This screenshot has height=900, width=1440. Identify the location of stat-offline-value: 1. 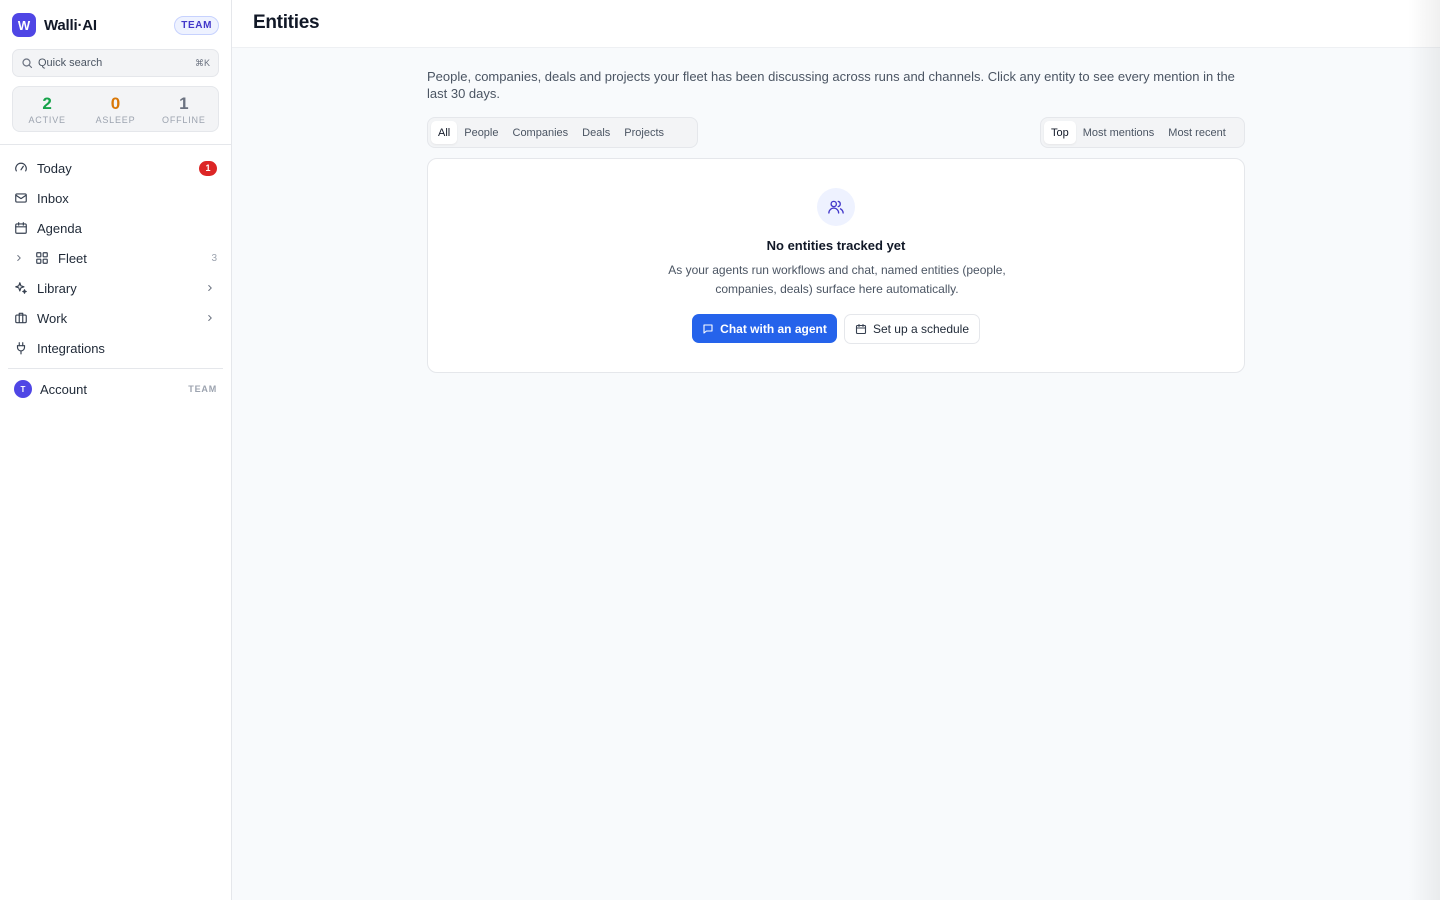
(184, 103).